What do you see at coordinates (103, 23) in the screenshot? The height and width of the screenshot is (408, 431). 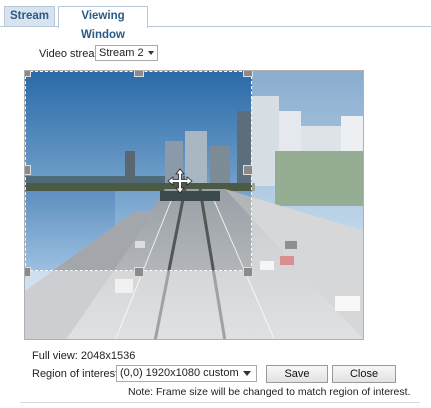 I see `tab-viewing-window: Viewing Window` at bounding box center [103, 23].